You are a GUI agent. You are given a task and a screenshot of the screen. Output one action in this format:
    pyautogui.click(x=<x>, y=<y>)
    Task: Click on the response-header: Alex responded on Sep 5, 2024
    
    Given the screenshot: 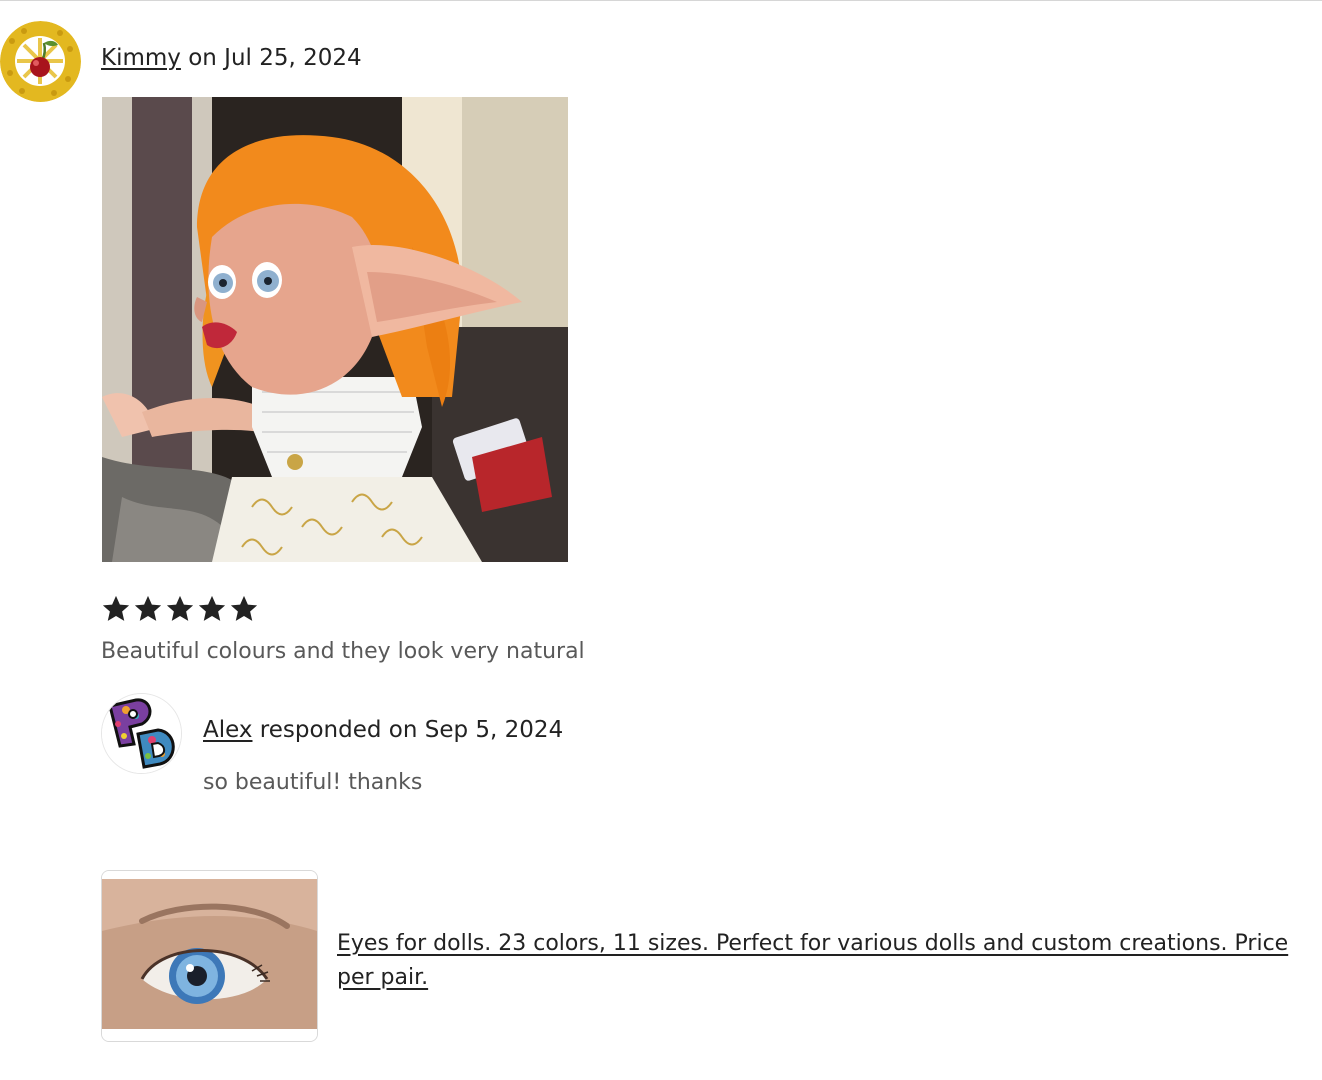 What is the action you would take?
    pyautogui.click(x=383, y=730)
    